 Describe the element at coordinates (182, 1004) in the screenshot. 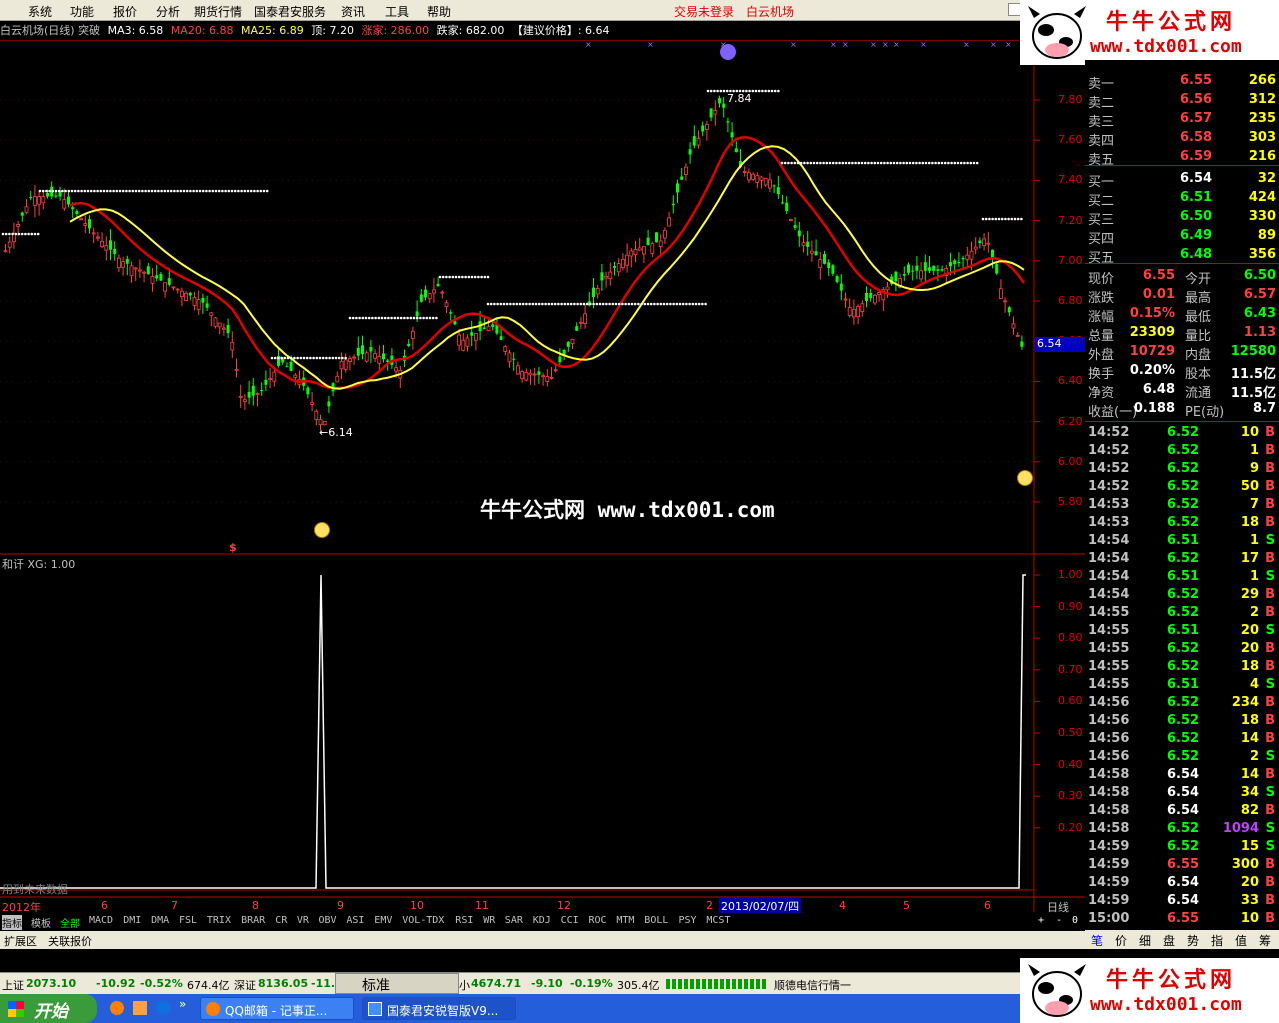

I see `quicklaunch-arrow-icon: »` at that location.